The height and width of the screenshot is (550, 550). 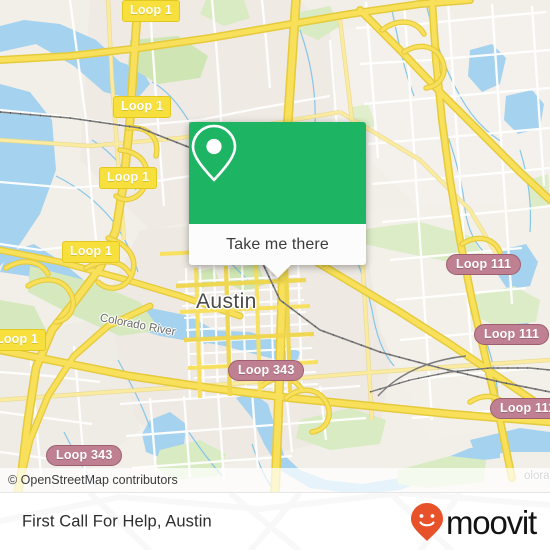 I want to click on moovit-wordmark: moovit, so click(x=491, y=522).